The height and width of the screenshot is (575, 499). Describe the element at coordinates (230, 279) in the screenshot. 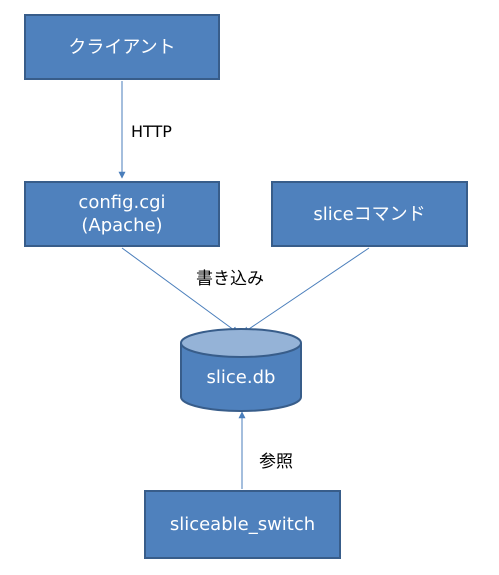

I see `edge-label-write: 書き込み` at that location.